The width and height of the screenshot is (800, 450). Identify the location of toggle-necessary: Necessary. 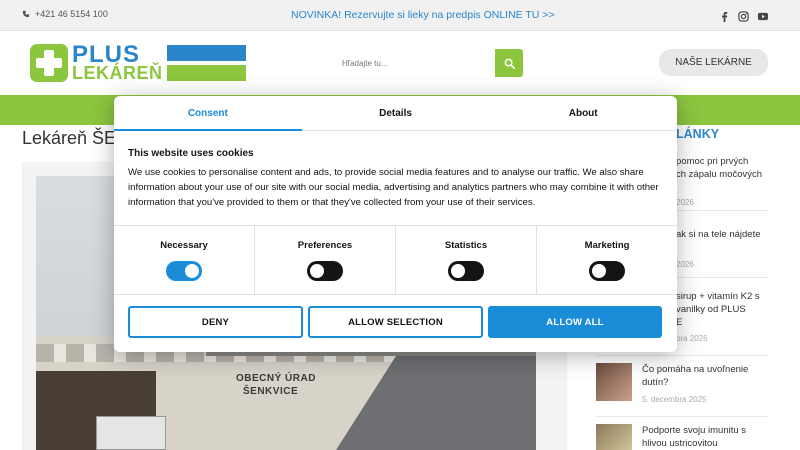
(184, 260).